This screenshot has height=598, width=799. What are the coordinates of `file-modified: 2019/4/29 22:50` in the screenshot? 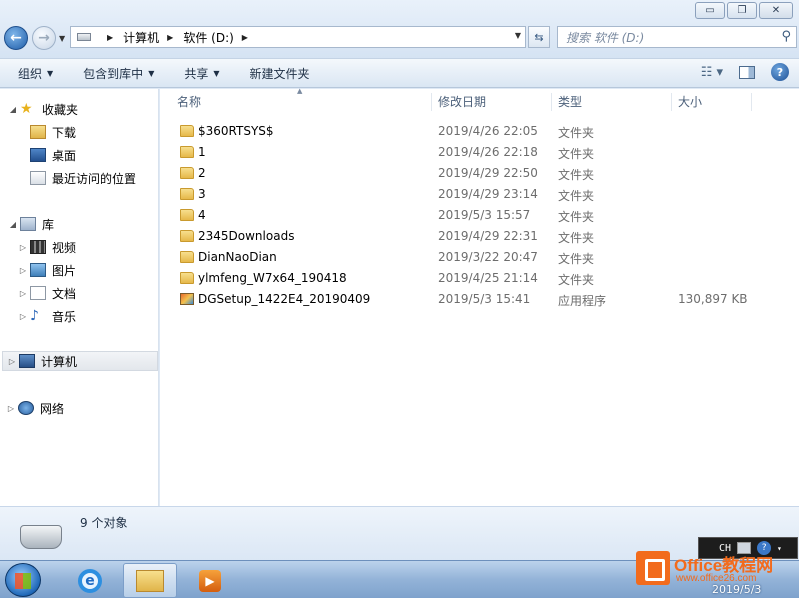 It's located at (488, 173).